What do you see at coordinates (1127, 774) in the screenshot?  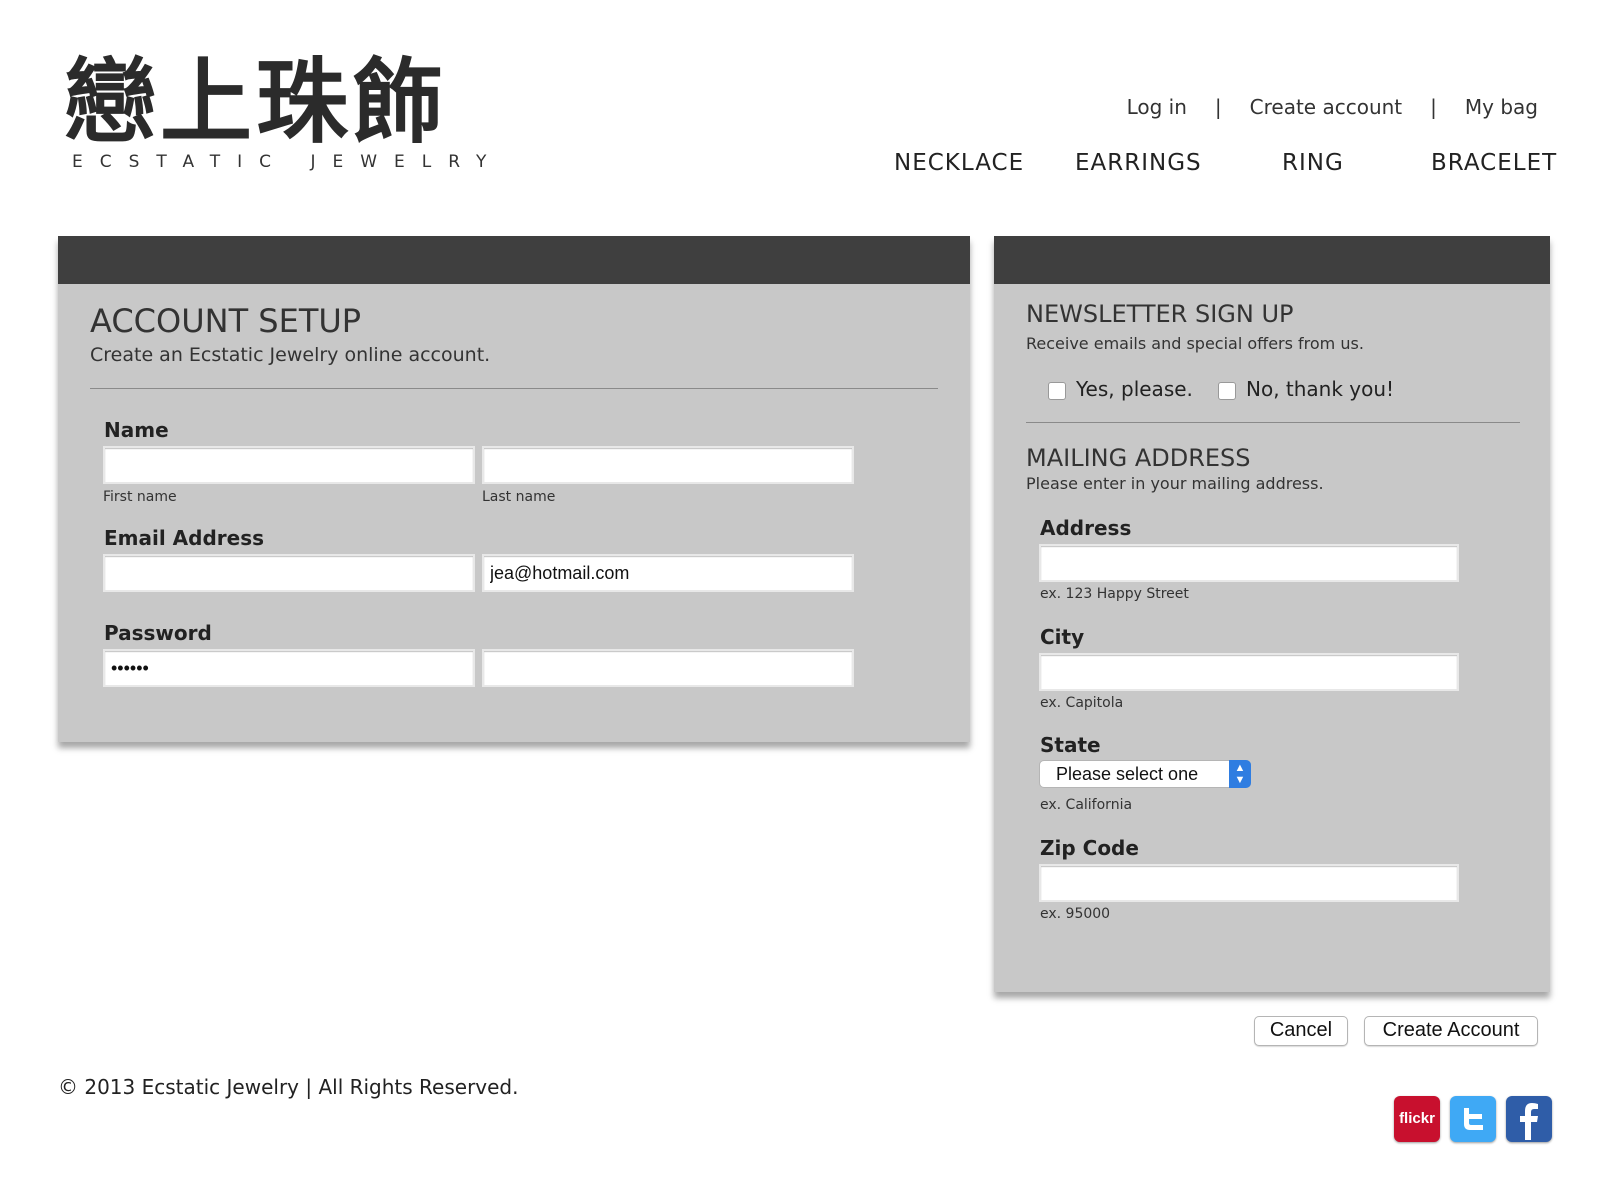 I see `state-selected-value: Please select one` at bounding box center [1127, 774].